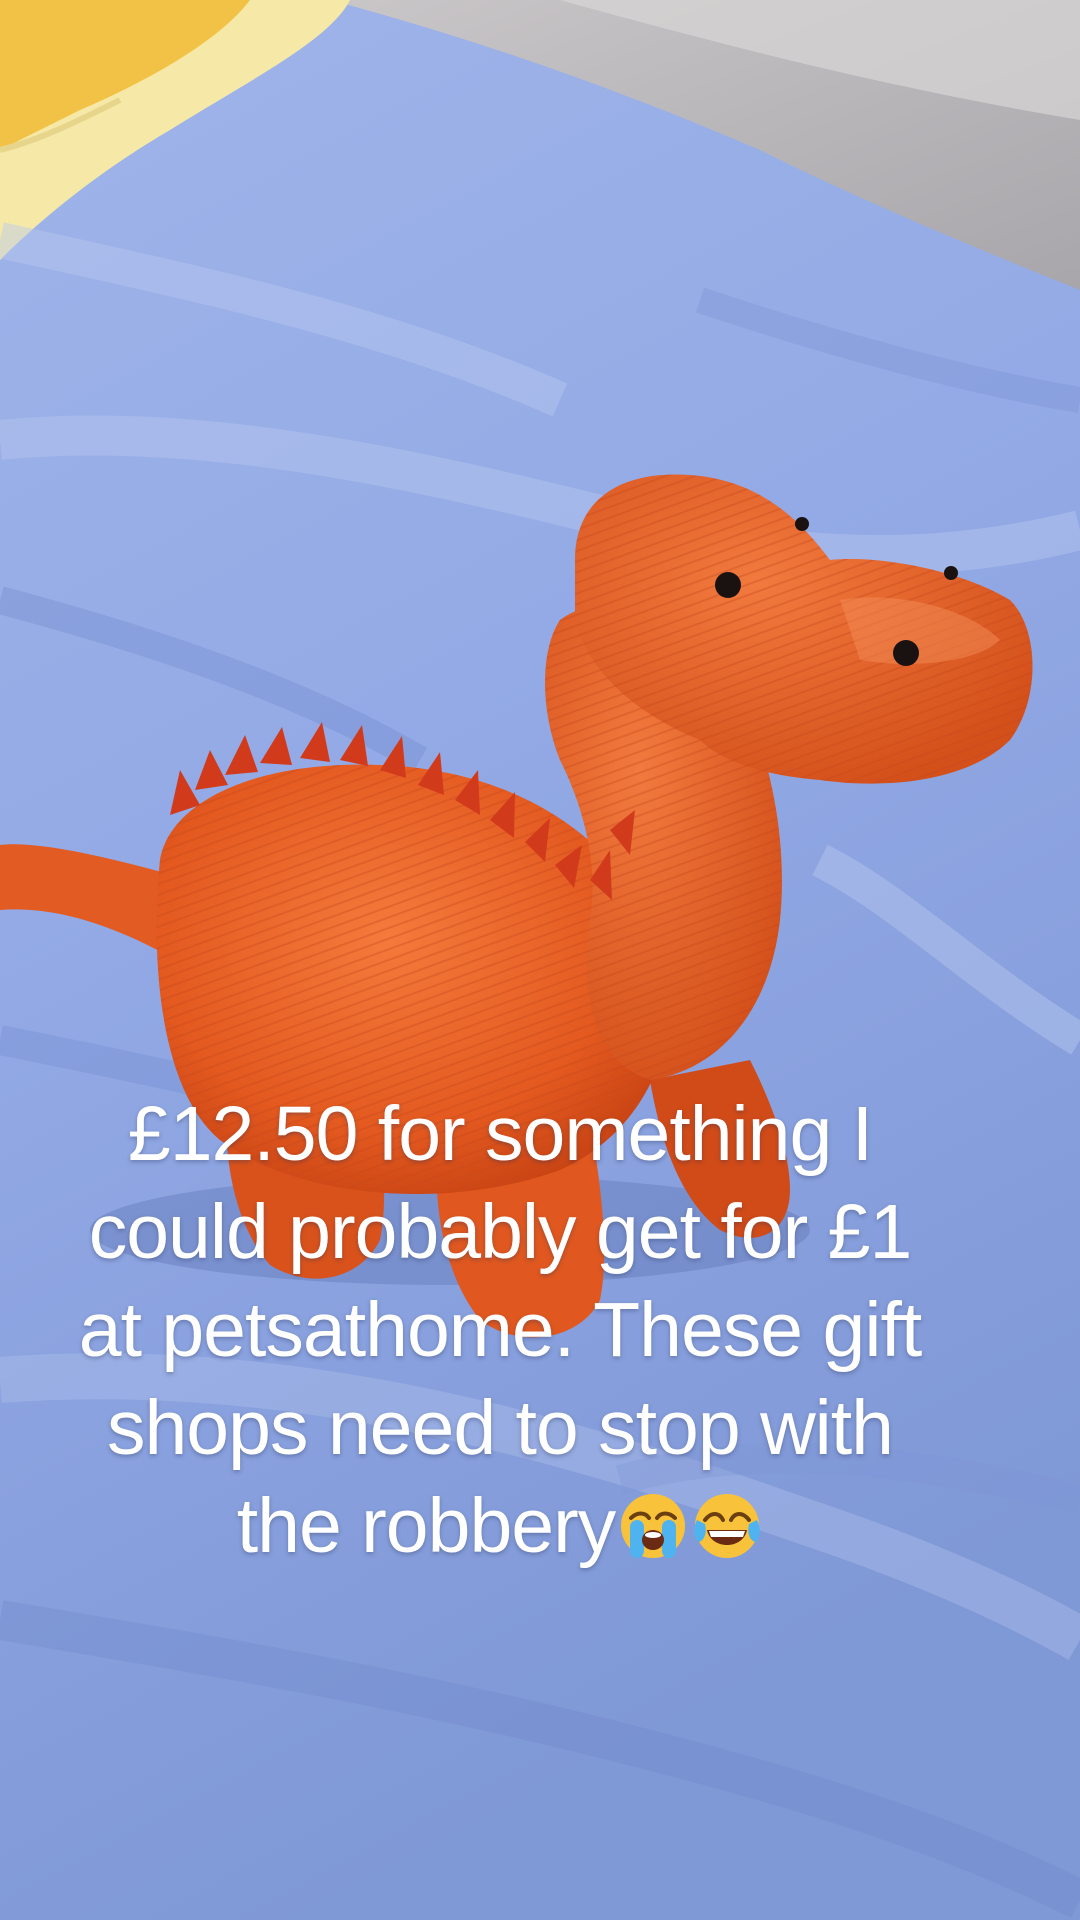 Image resolution: width=1080 pixels, height=1920 pixels. Describe the element at coordinates (500, 1428) in the screenshot. I see `caption-line: shops need to stop with` at that location.